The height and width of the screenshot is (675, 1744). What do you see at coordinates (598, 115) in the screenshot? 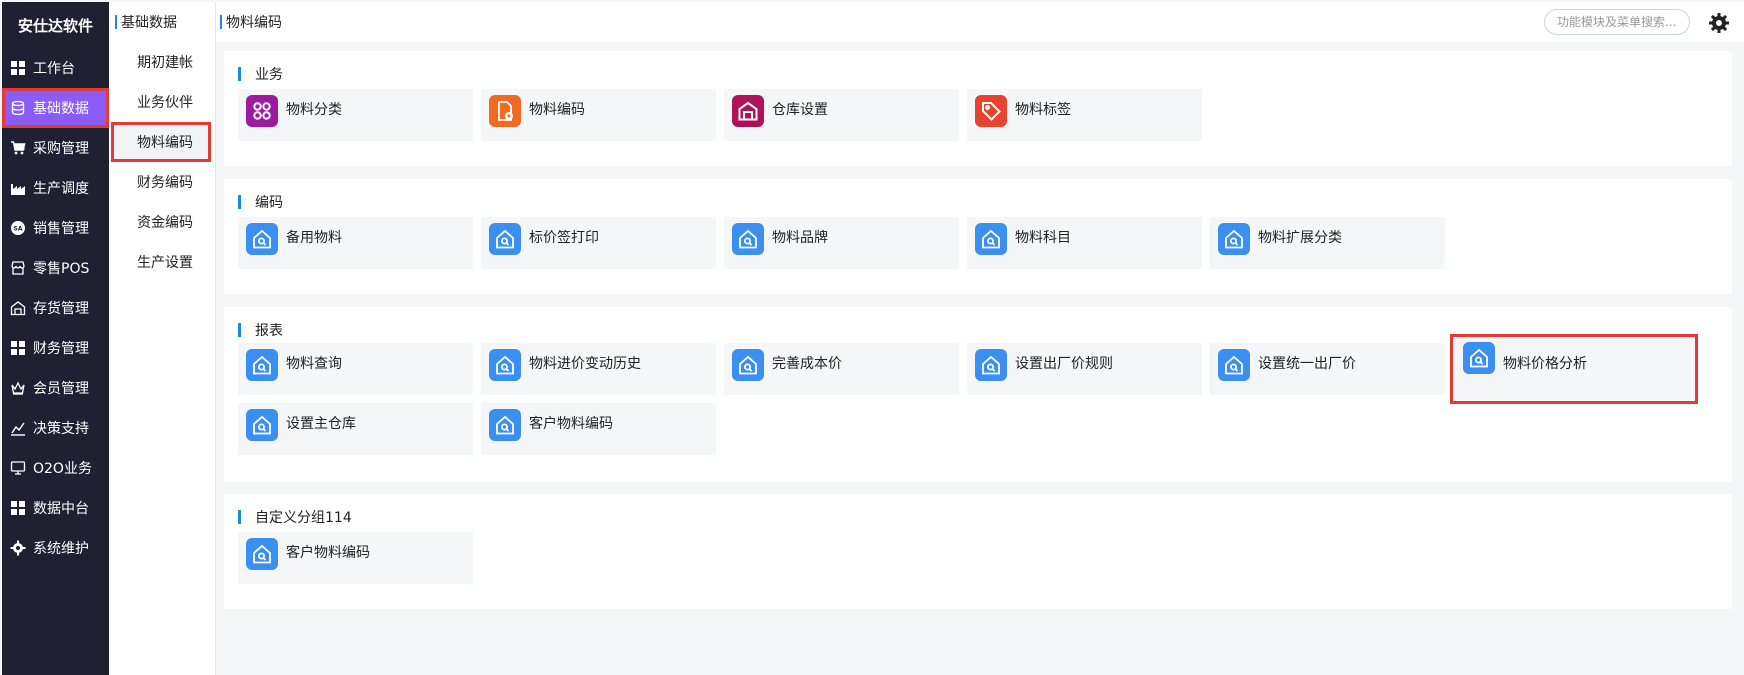
I see `tile-material-code: 物料编码` at bounding box center [598, 115].